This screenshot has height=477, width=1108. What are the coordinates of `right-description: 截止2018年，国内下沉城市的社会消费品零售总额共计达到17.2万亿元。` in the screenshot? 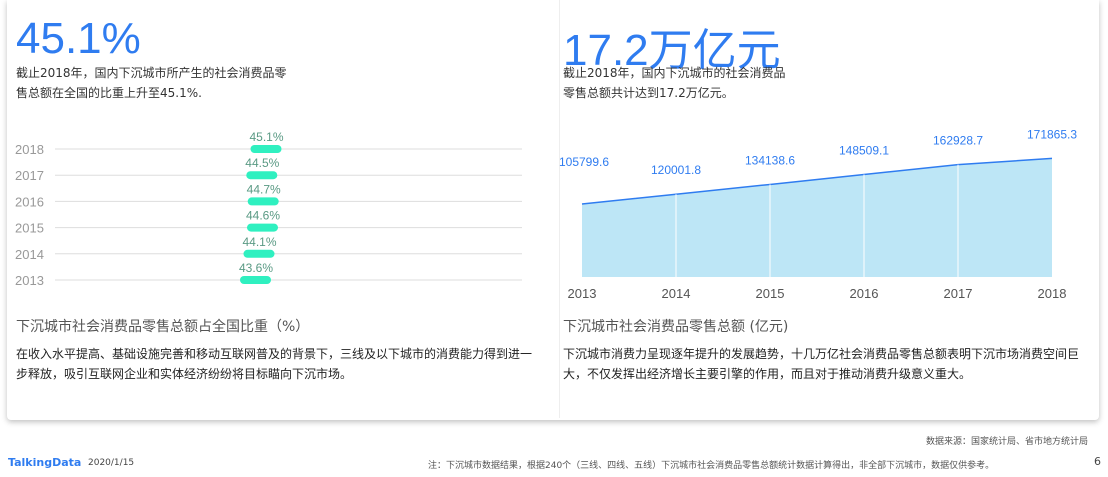 It's located at (674, 83).